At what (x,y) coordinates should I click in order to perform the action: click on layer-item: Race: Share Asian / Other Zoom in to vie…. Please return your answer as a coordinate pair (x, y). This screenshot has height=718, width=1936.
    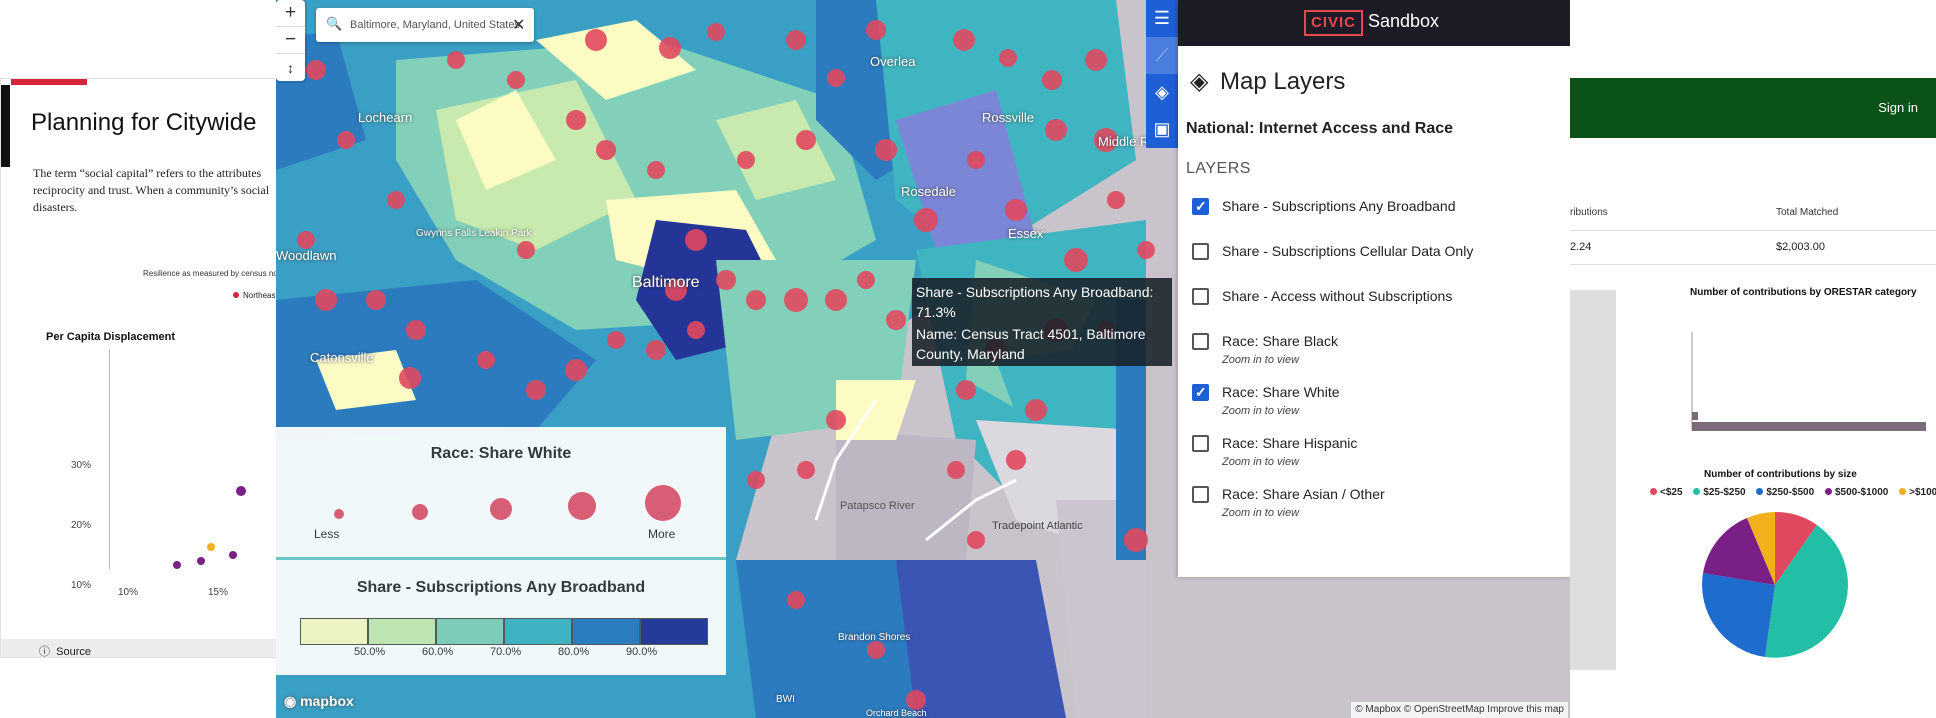
    Looking at the image, I should click on (1377, 506).